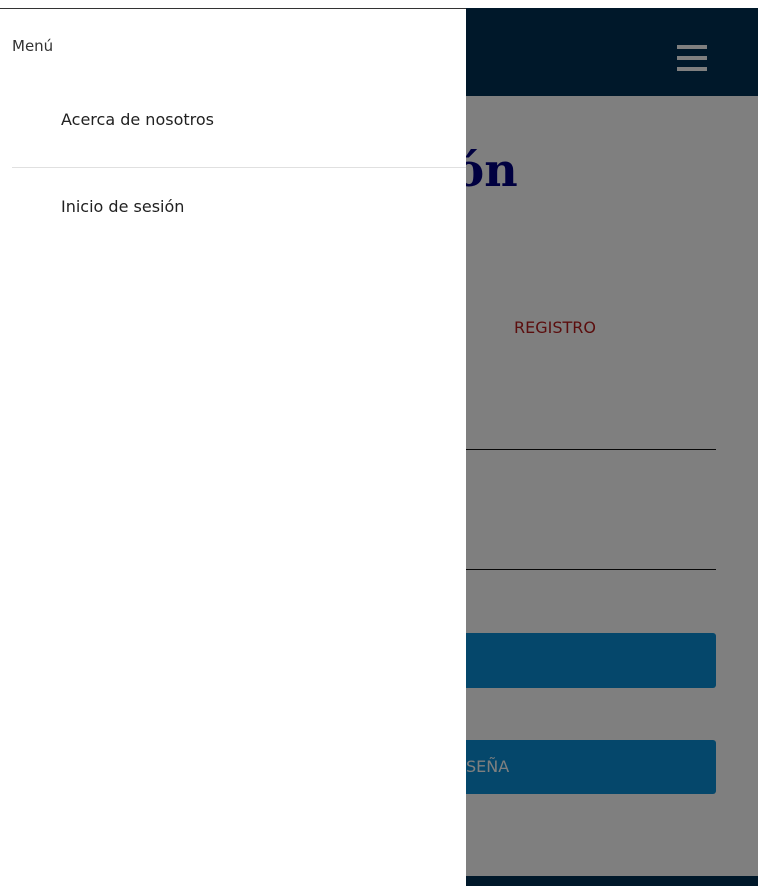  Describe the element at coordinates (239, 167) in the screenshot. I see `drawer-divider` at that location.